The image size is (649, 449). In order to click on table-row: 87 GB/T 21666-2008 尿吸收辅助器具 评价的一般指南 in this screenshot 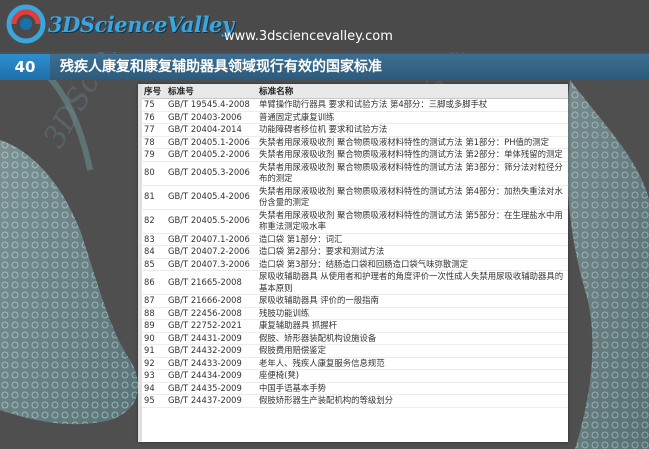, I will do `click(355, 301)`.